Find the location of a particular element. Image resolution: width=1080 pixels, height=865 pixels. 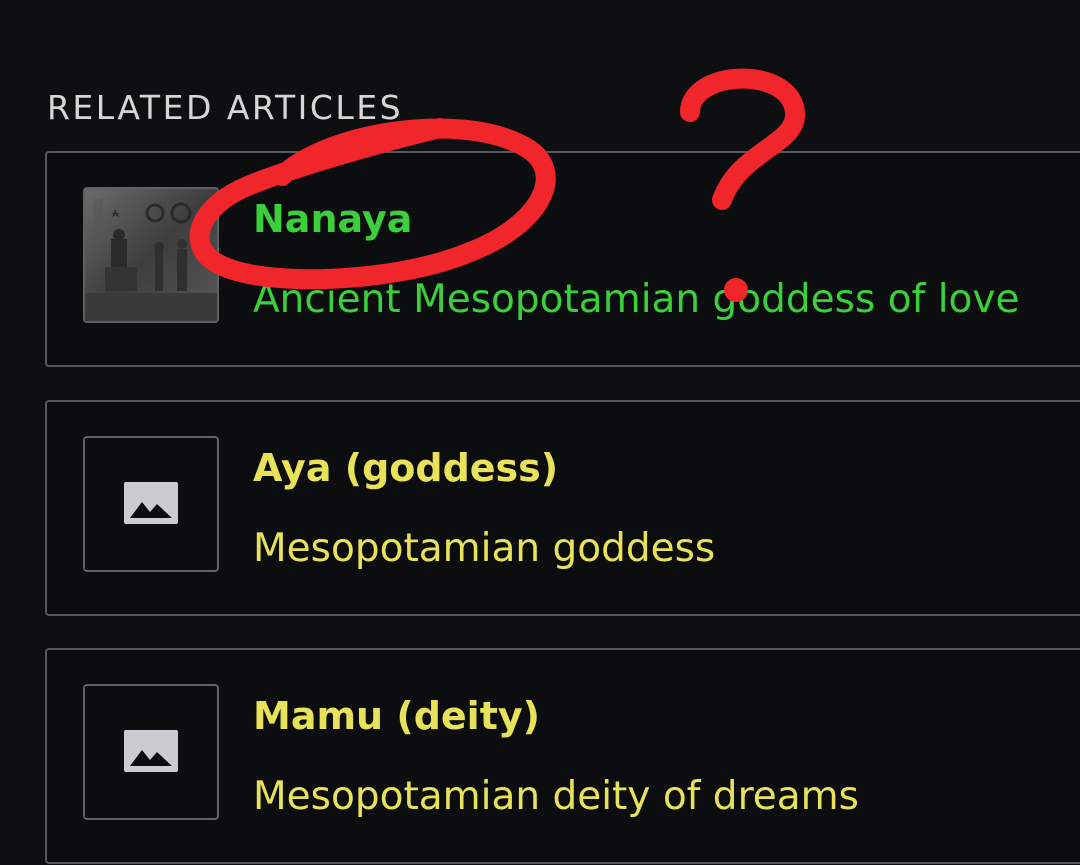

relief-photo-icon is located at coordinates (151, 255).